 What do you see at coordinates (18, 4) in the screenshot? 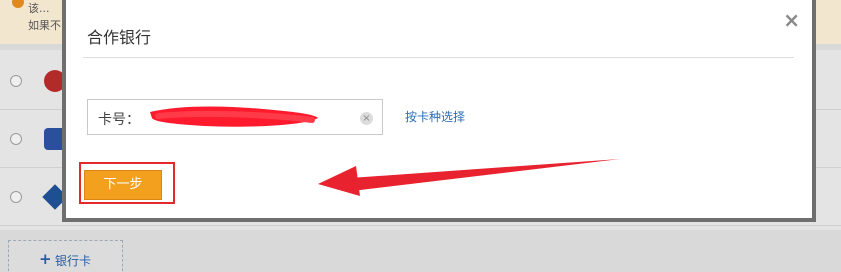
I see `warning-icon` at bounding box center [18, 4].